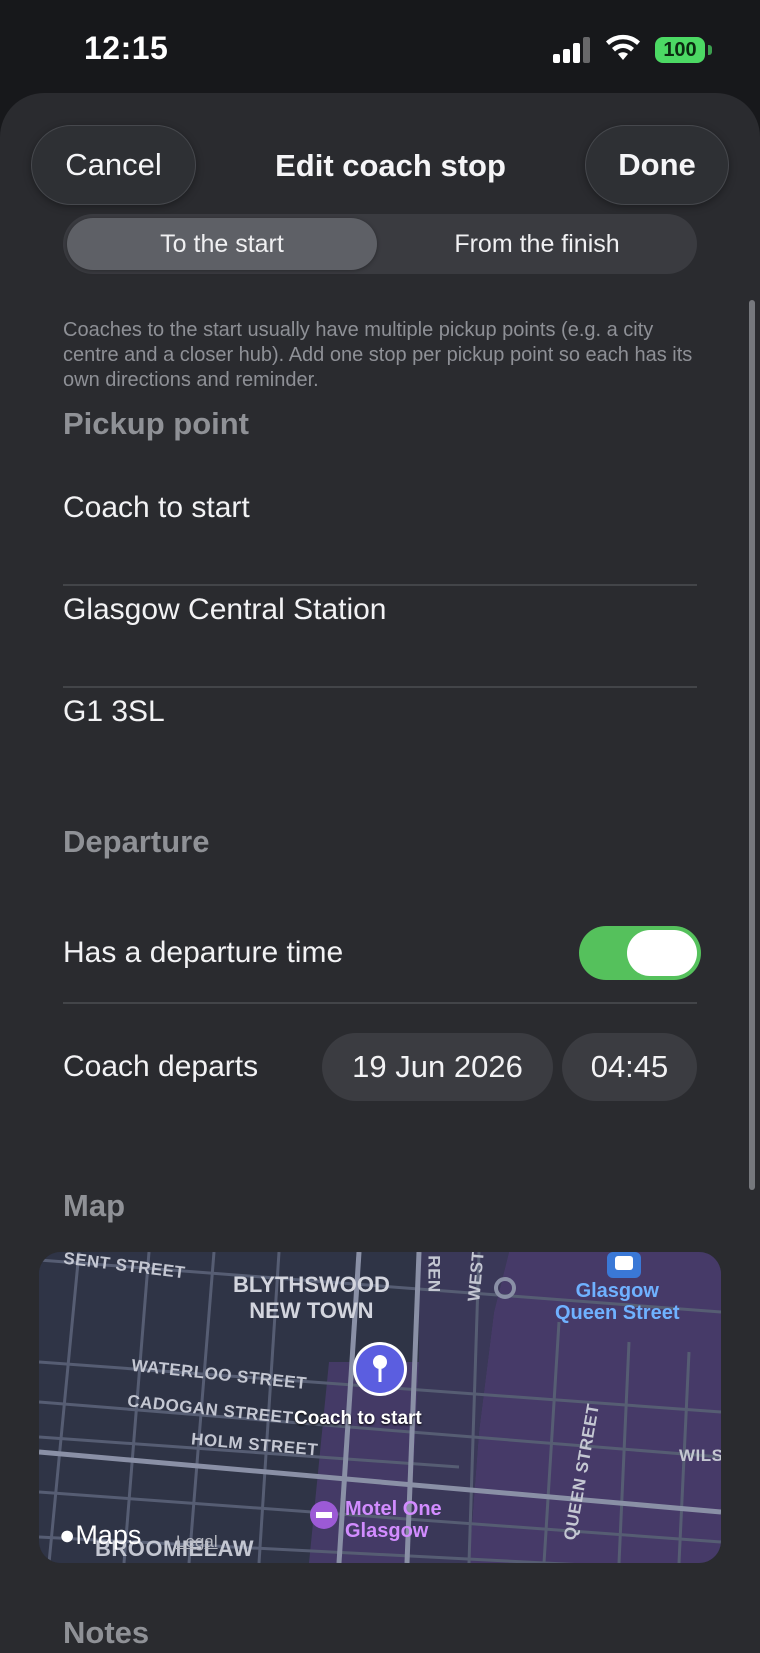  I want to click on departure-date-picker: 19 Jun 2026, so click(437, 1067).